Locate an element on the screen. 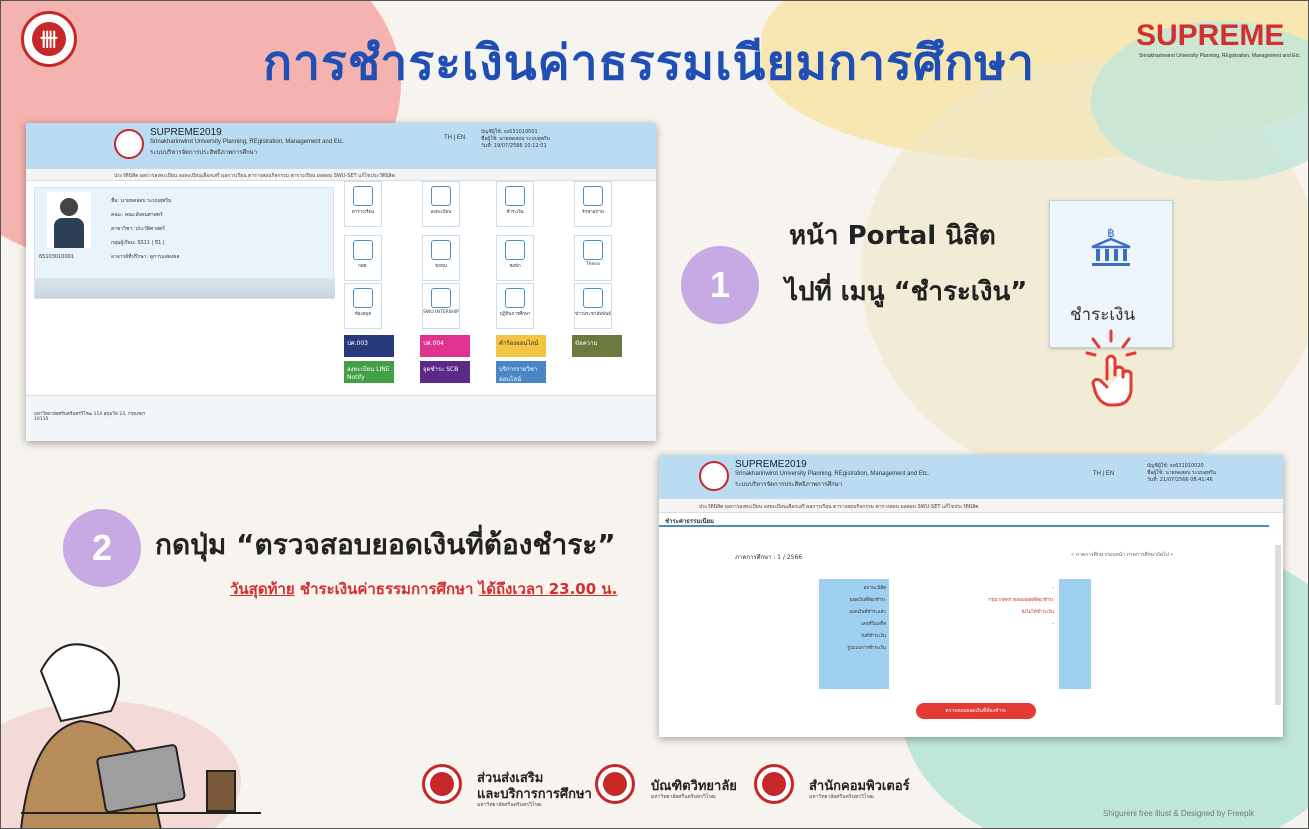 This screenshot has width=1309, height=829. check-amount-button: ตรวจสอบยอดเงินที่ต้องชำระ is located at coordinates (976, 711).